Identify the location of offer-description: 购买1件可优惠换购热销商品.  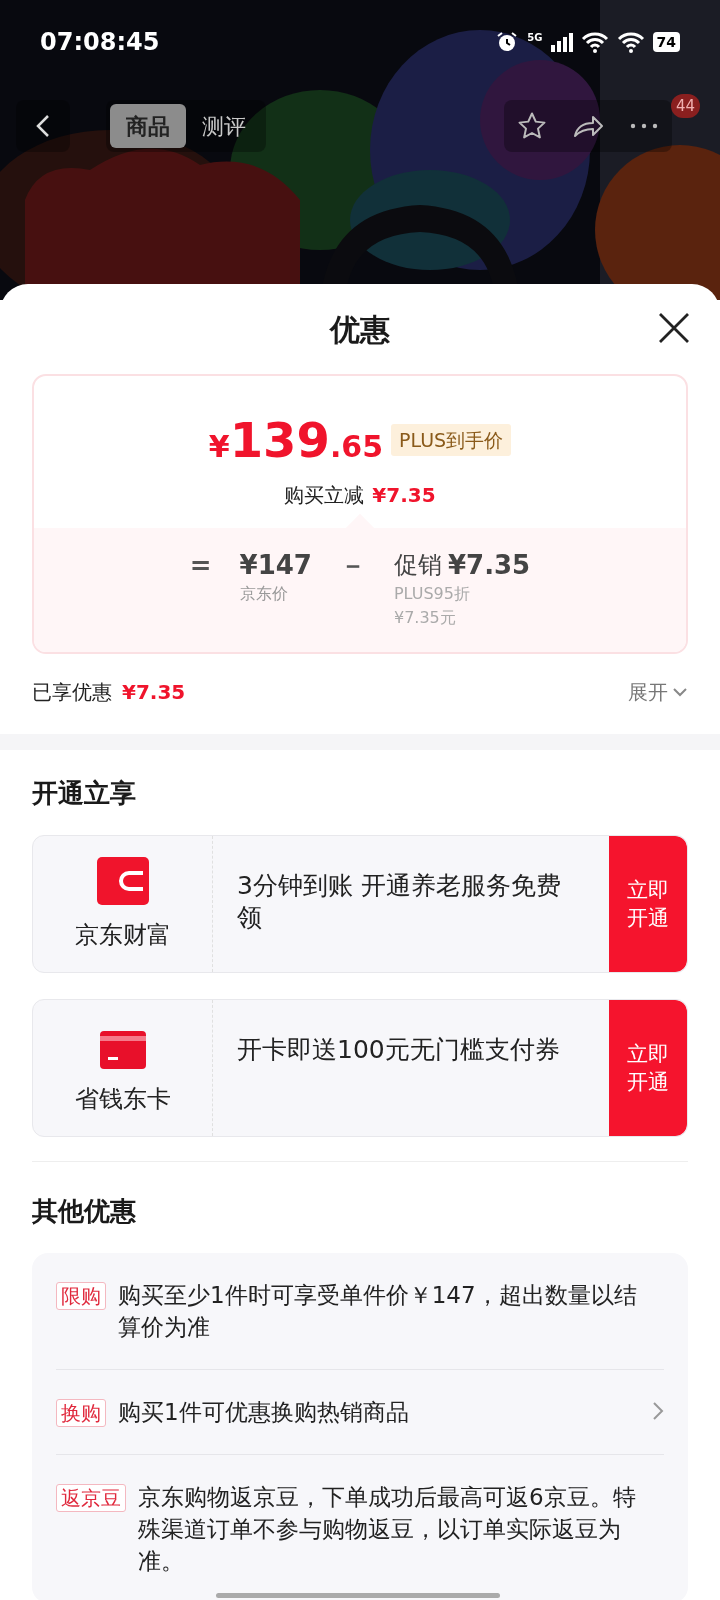
(264, 1412).